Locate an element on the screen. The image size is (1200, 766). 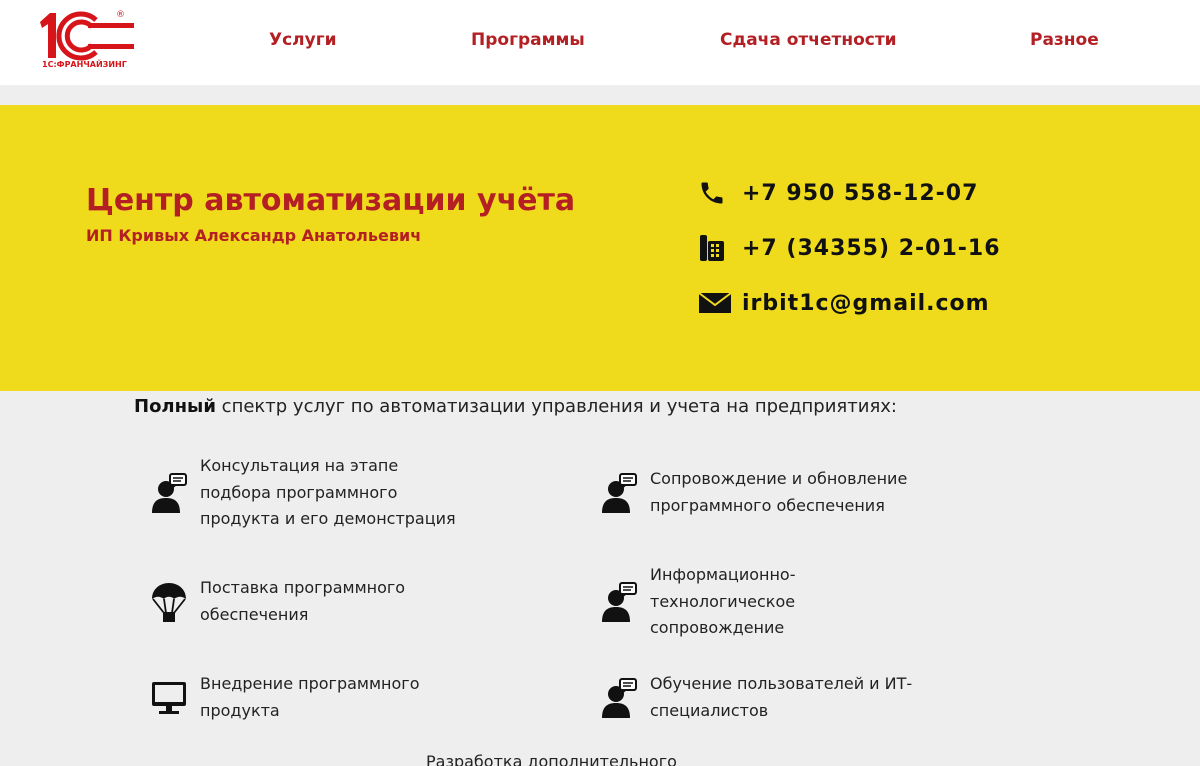
contact-office-text: +7 (34355) 2-01-16 is located at coordinates (871, 248).